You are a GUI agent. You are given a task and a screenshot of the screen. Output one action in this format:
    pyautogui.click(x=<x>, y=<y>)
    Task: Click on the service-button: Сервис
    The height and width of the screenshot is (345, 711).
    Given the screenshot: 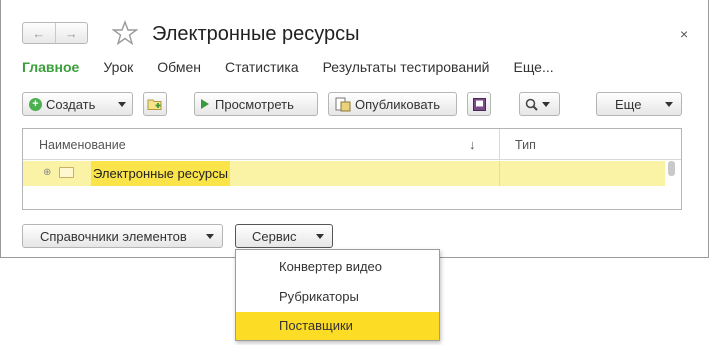 What is the action you would take?
    pyautogui.click(x=284, y=236)
    